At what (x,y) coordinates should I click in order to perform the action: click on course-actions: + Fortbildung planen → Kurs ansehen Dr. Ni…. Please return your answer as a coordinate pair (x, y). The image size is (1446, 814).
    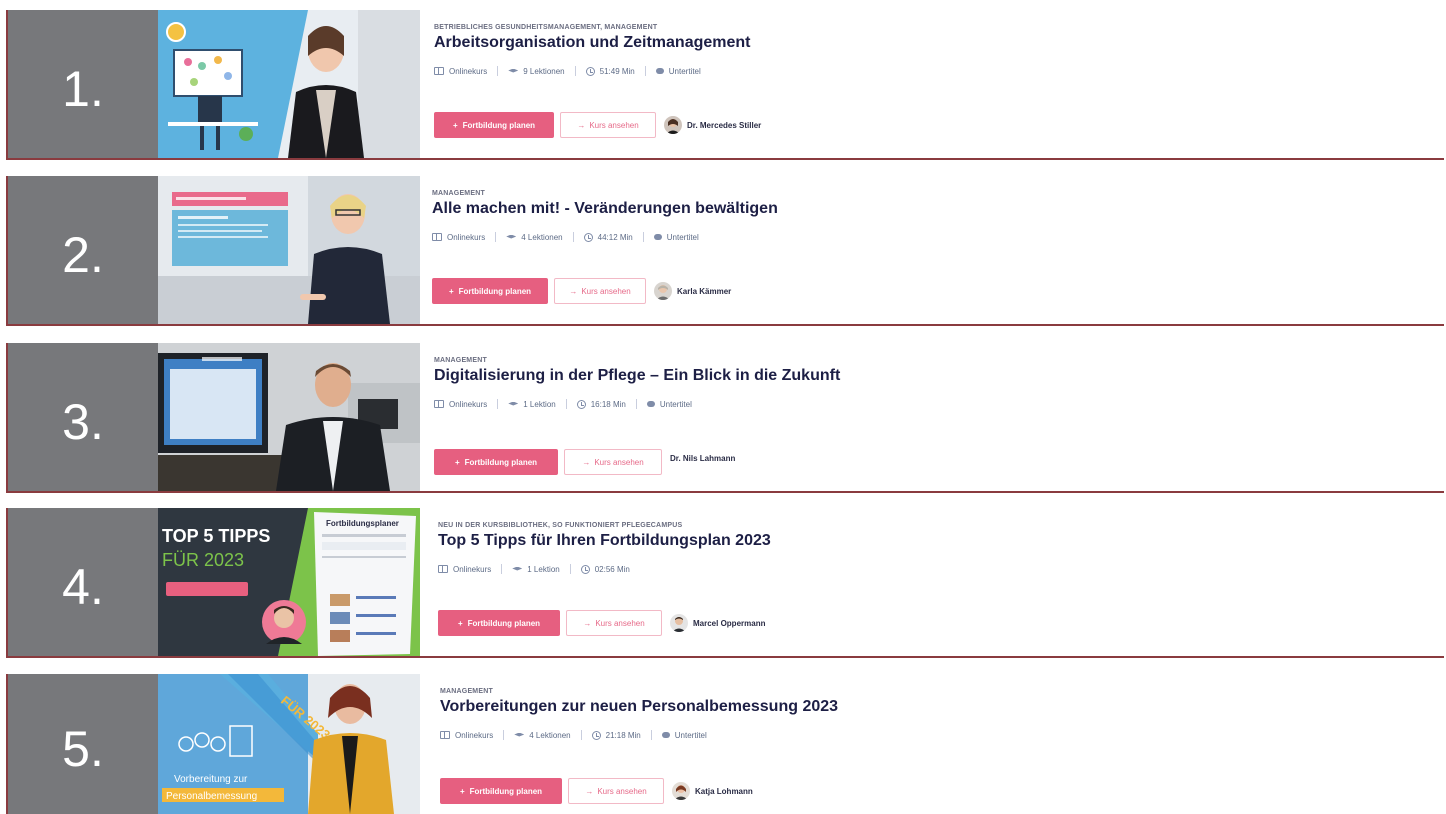
    Looking at the image, I should click on (584, 462).